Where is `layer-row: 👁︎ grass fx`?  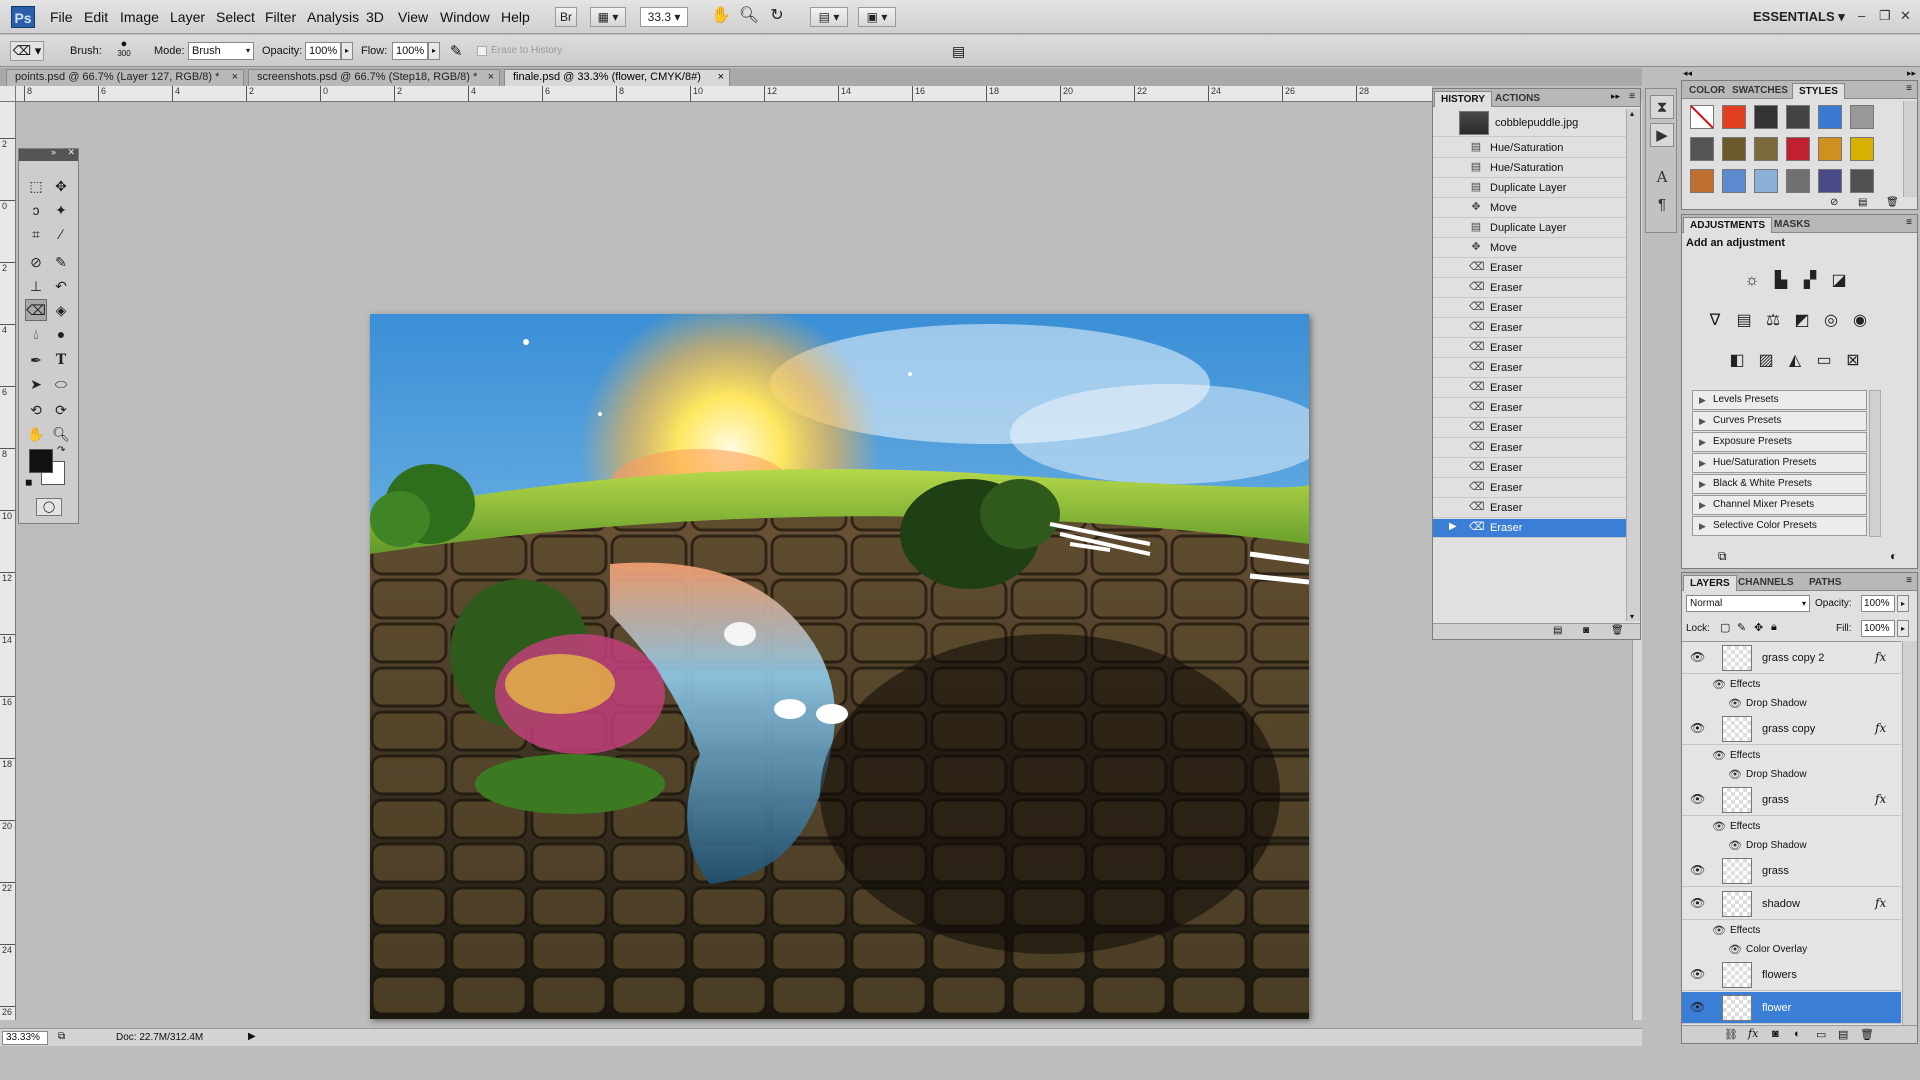
layer-row: 👁︎ grass fx is located at coordinates (1791, 800).